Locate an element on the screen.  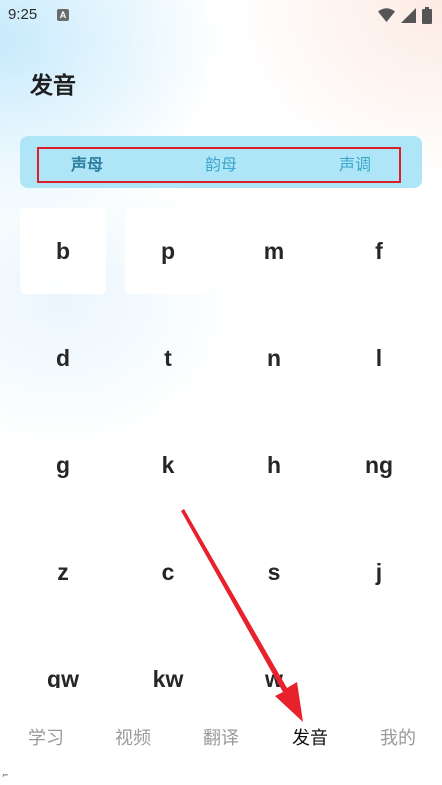
cellular-signal-icon is located at coordinates (408, 17).